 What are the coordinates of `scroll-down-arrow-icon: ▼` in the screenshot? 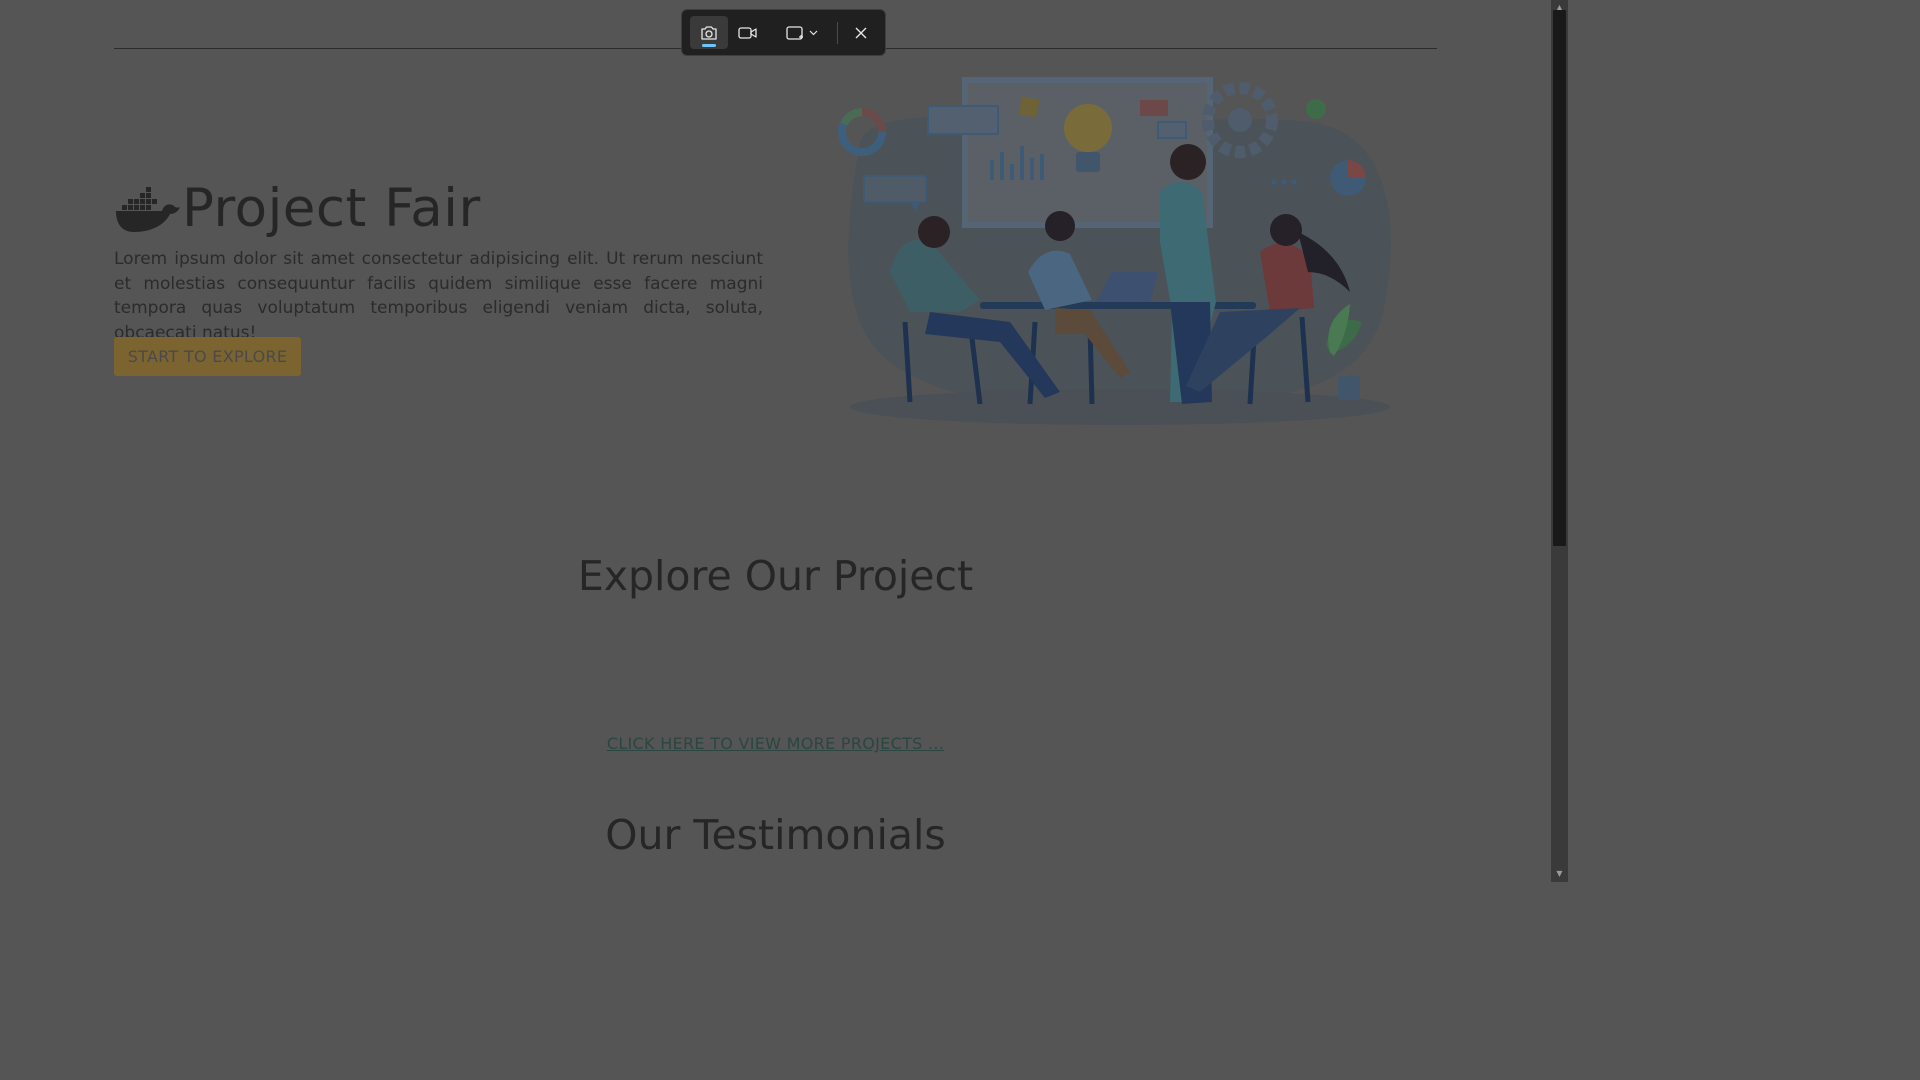 It's located at (1559, 874).